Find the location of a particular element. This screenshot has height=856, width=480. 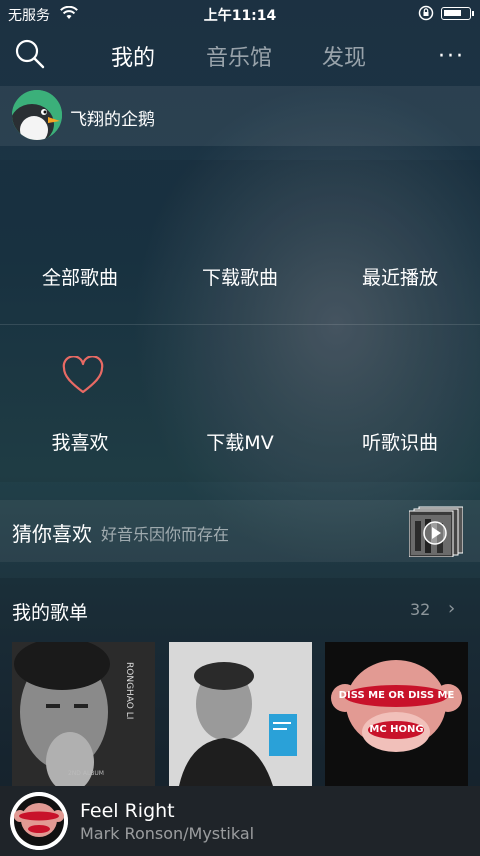

guess-subtitle: 好音乐因你而存在 is located at coordinates (165, 534).